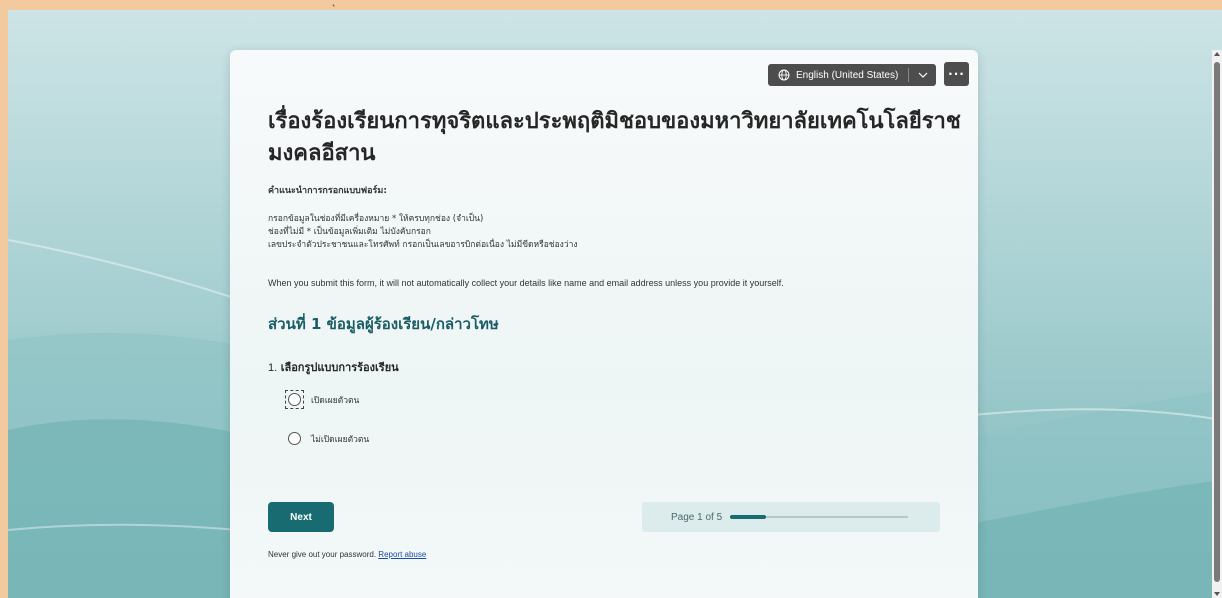 Image resolution: width=1222 pixels, height=598 pixels. Describe the element at coordinates (611, 5) in the screenshot. I see `window-top-strip: ุ` at that location.